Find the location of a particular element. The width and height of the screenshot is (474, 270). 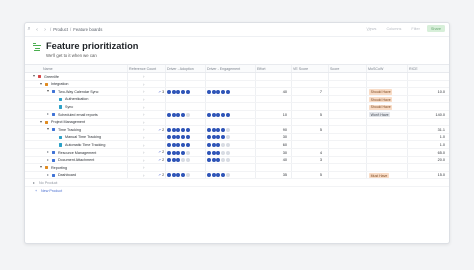

table-row: Dashboard › ↗2 35 5 Must Have 15.0 is located at coordinates (237, 175).